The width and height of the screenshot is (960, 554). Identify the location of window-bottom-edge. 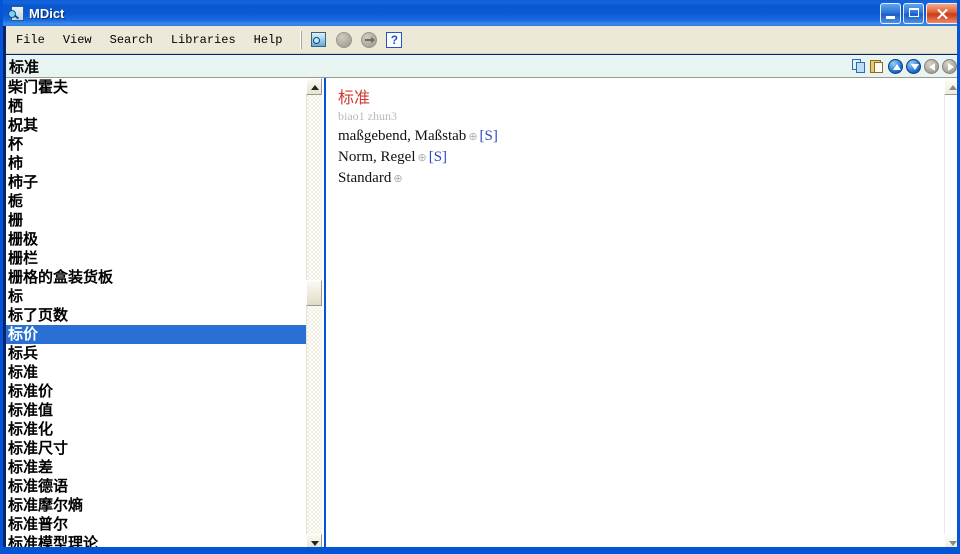
(480, 549).